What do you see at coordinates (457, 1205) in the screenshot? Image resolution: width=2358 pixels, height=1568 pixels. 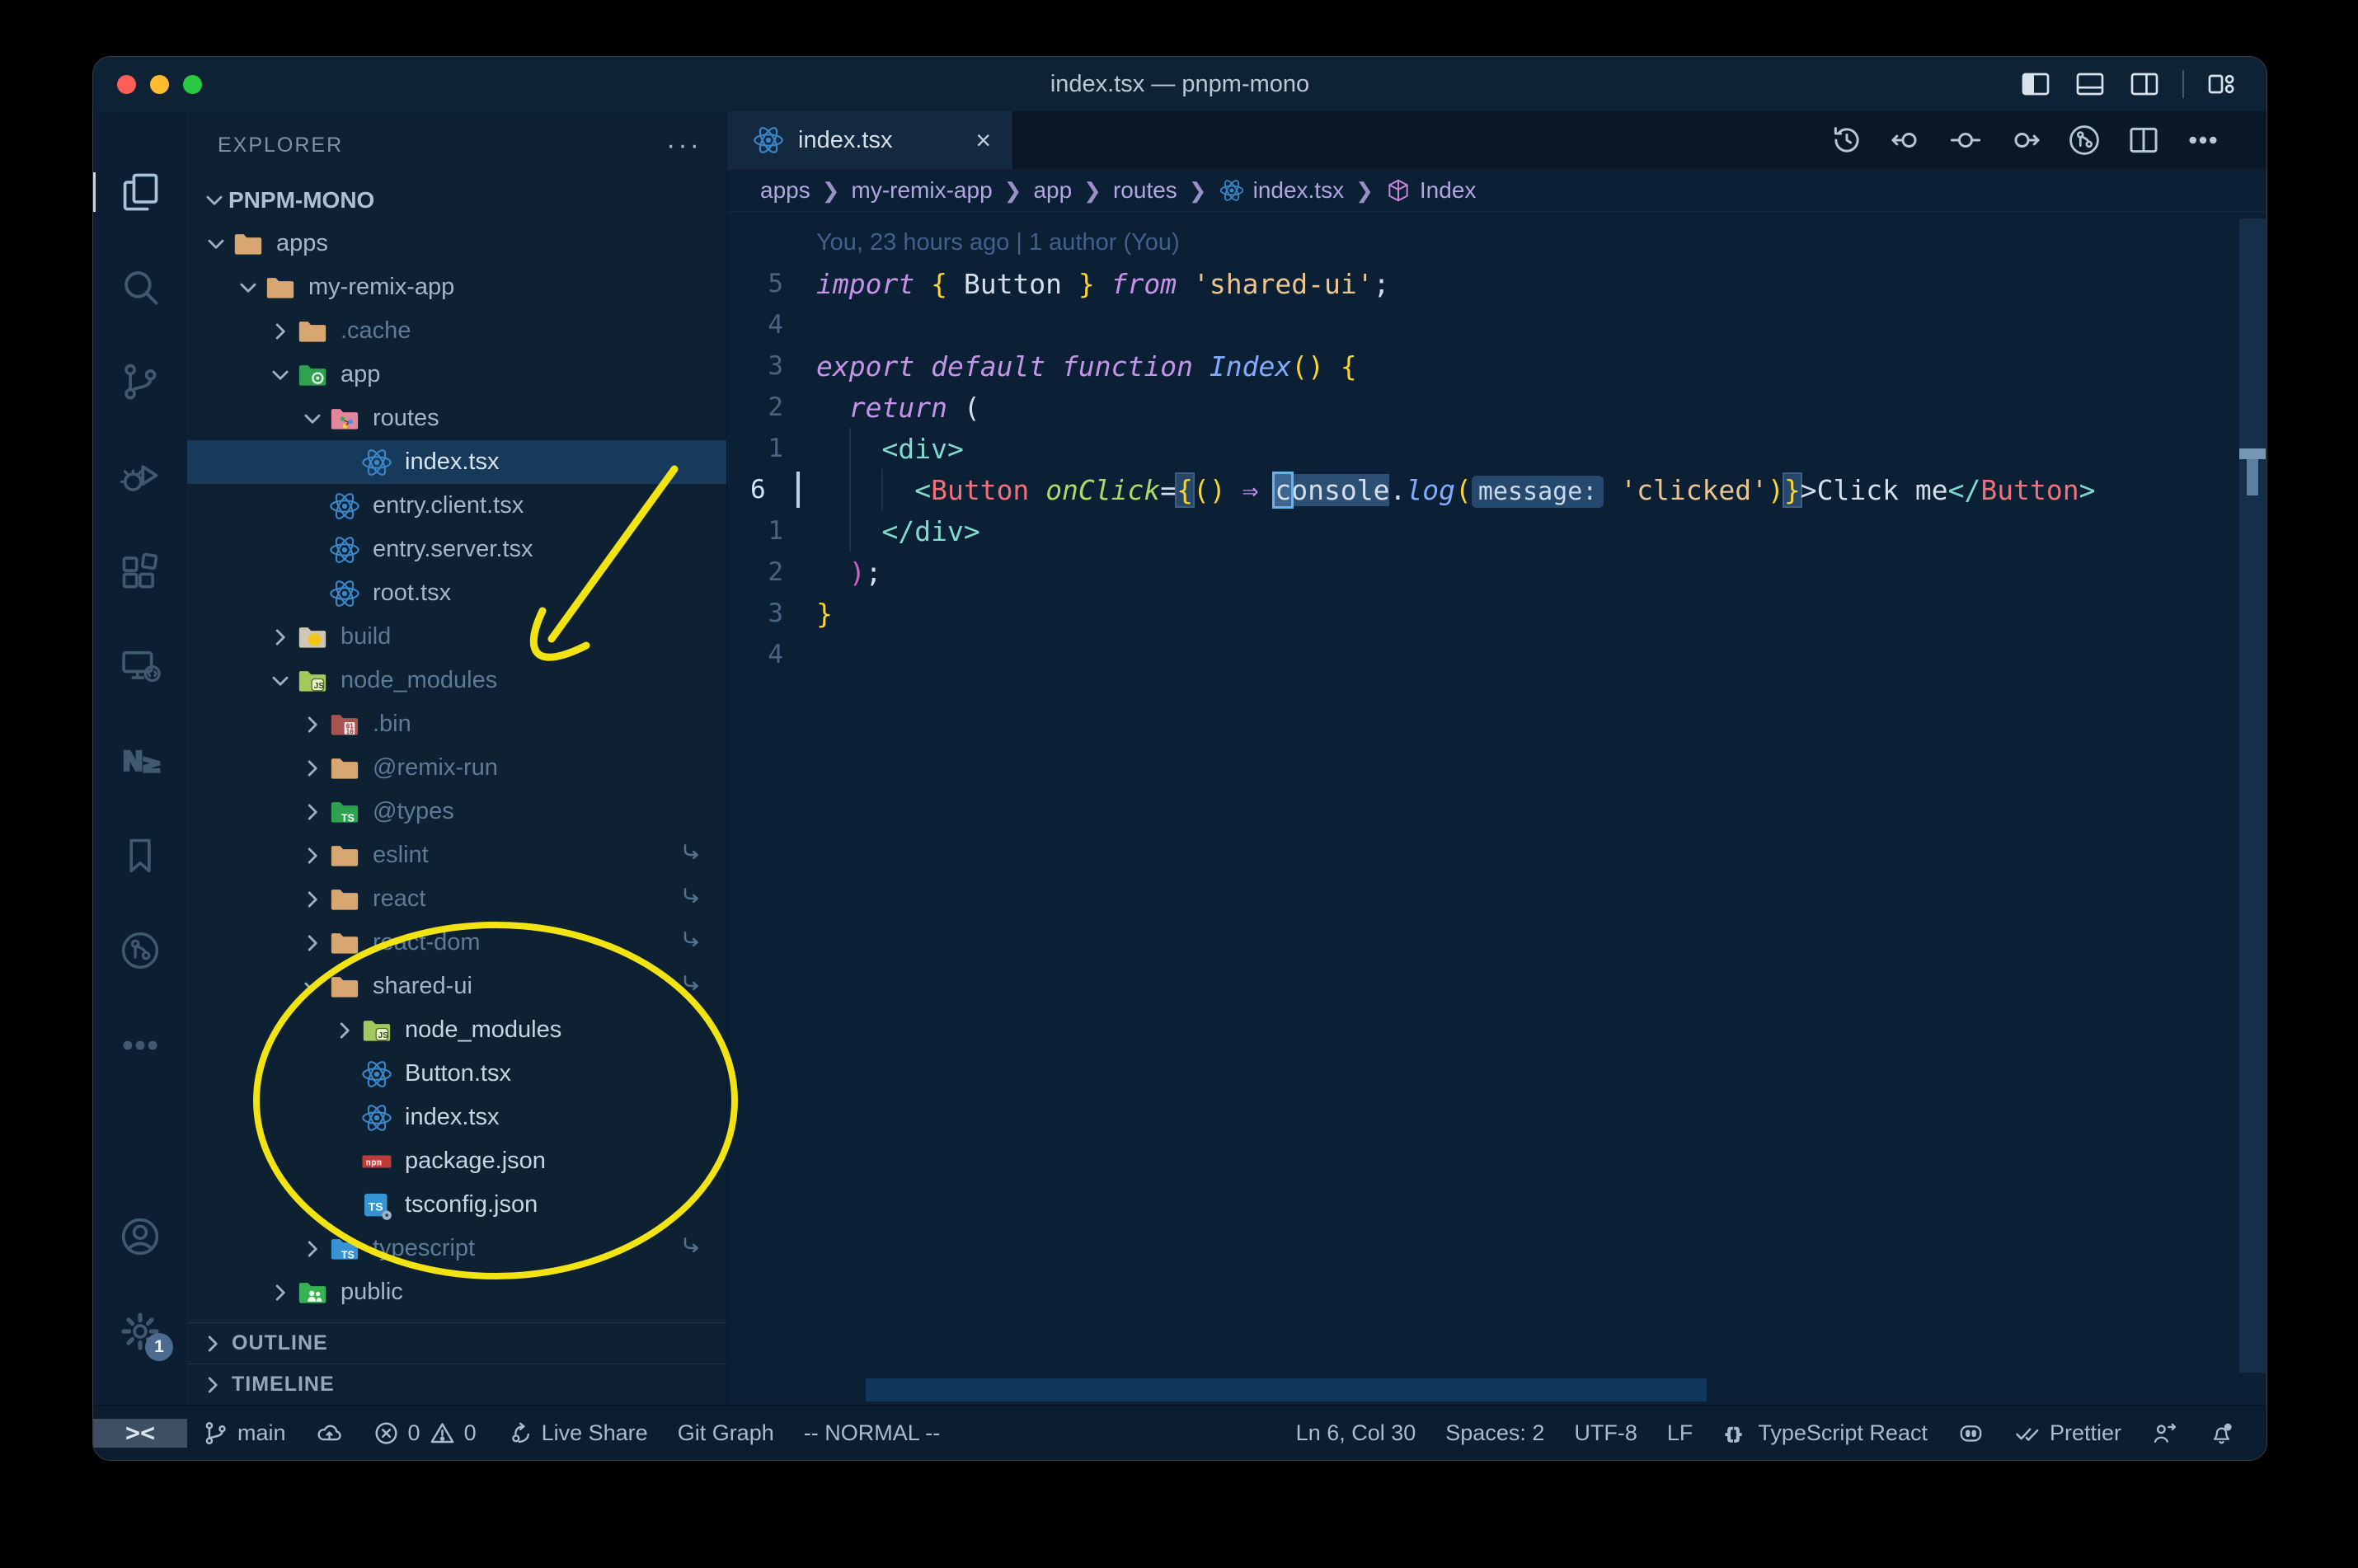 I see `tree-item-tsconfig-json: TS tsconfig.json` at bounding box center [457, 1205].